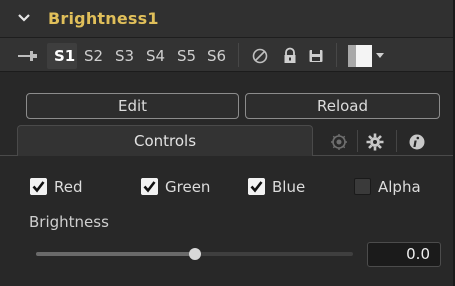 The height and width of the screenshot is (286, 455). Describe the element at coordinates (64, 56) in the screenshot. I see `slot-s1: S1` at that location.